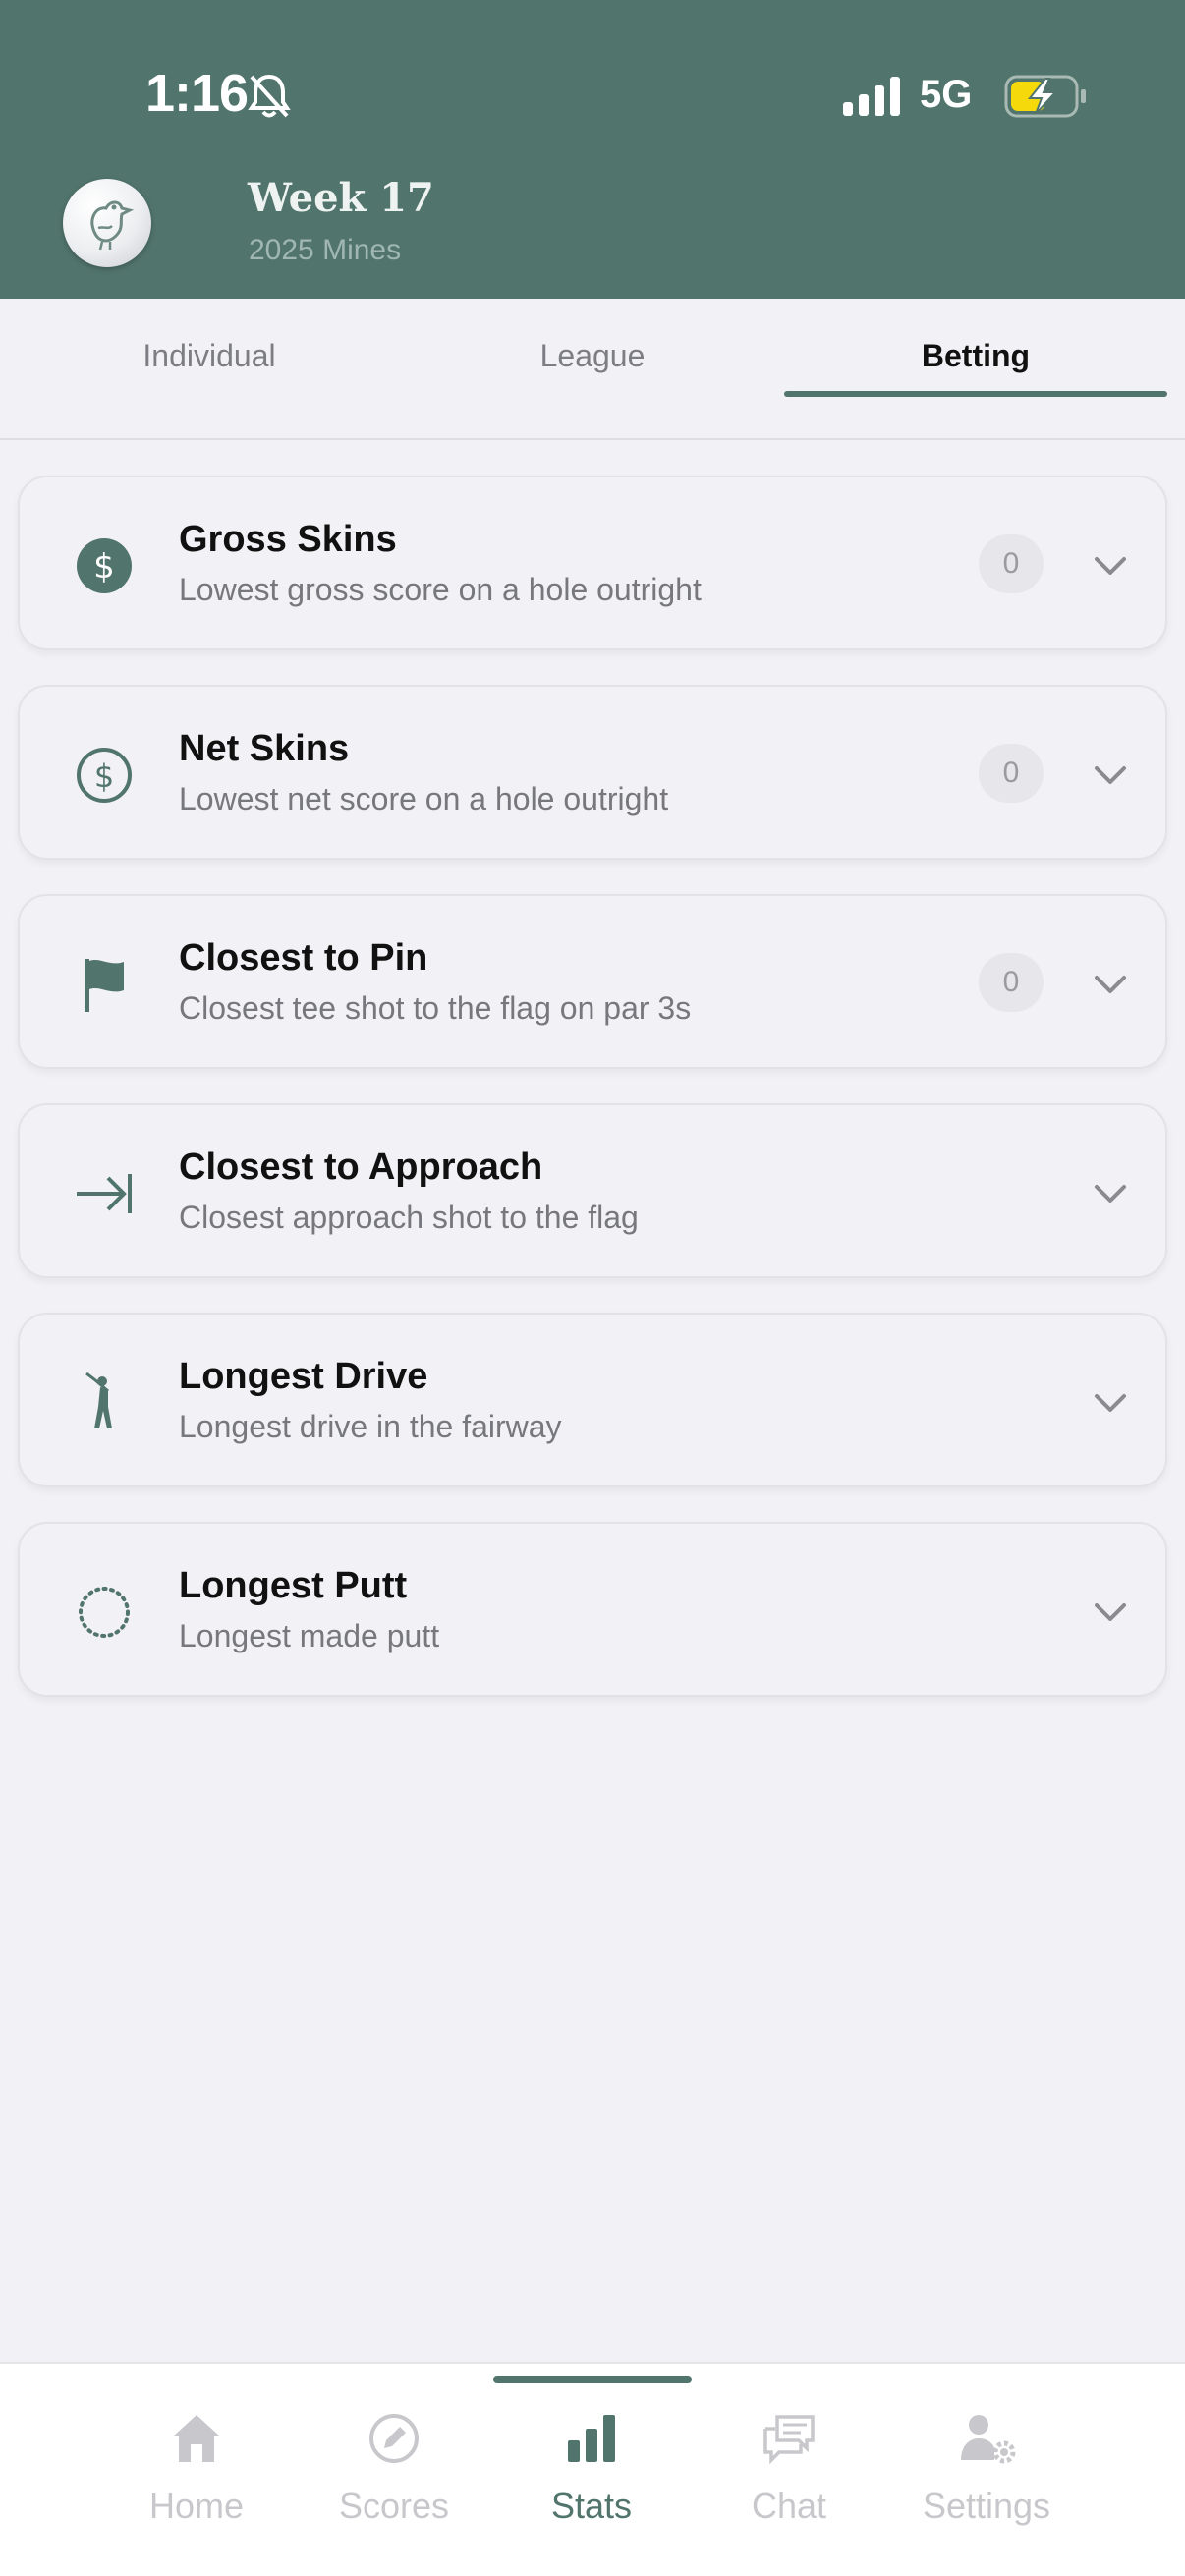 This screenshot has height=2576, width=1185. Describe the element at coordinates (441, 589) in the screenshot. I see `bet-description: Lowest gross score on a hole outright` at that location.